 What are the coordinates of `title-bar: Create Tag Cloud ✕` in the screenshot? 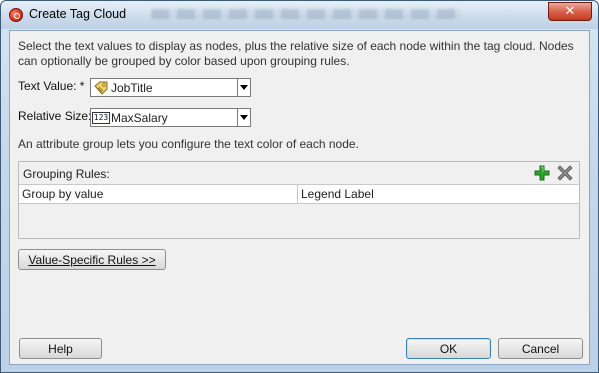 It's located at (299, 15).